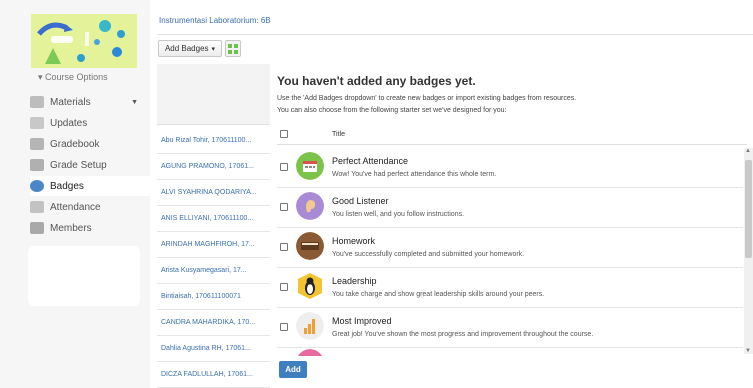 The image size is (753, 388). I want to click on badge-title: Homework, so click(354, 241).